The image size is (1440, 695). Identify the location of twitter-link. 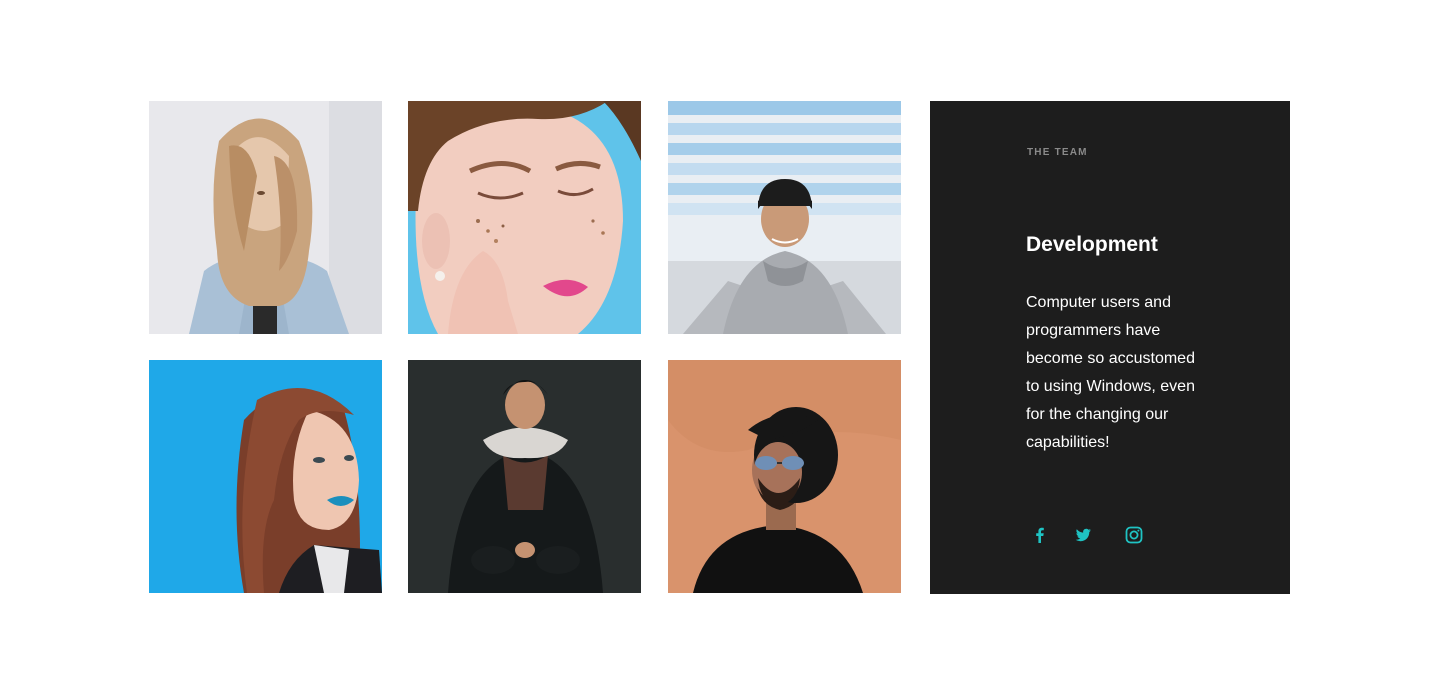
(1083, 535).